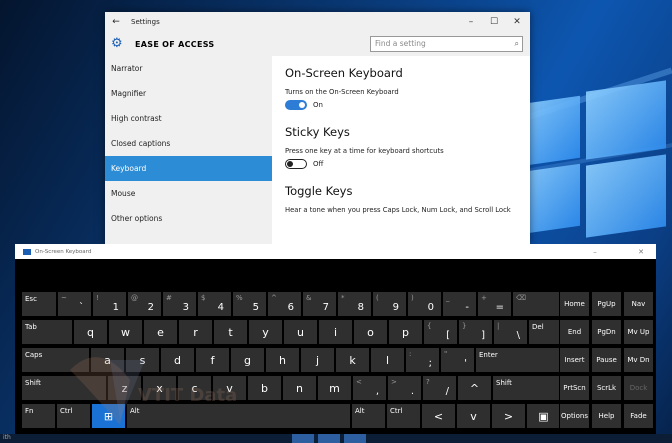 The image size is (672, 443). What do you see at coordinates (369, 388) in the screenshot?
I see `key-: <,` at bounding box center [369, 388].